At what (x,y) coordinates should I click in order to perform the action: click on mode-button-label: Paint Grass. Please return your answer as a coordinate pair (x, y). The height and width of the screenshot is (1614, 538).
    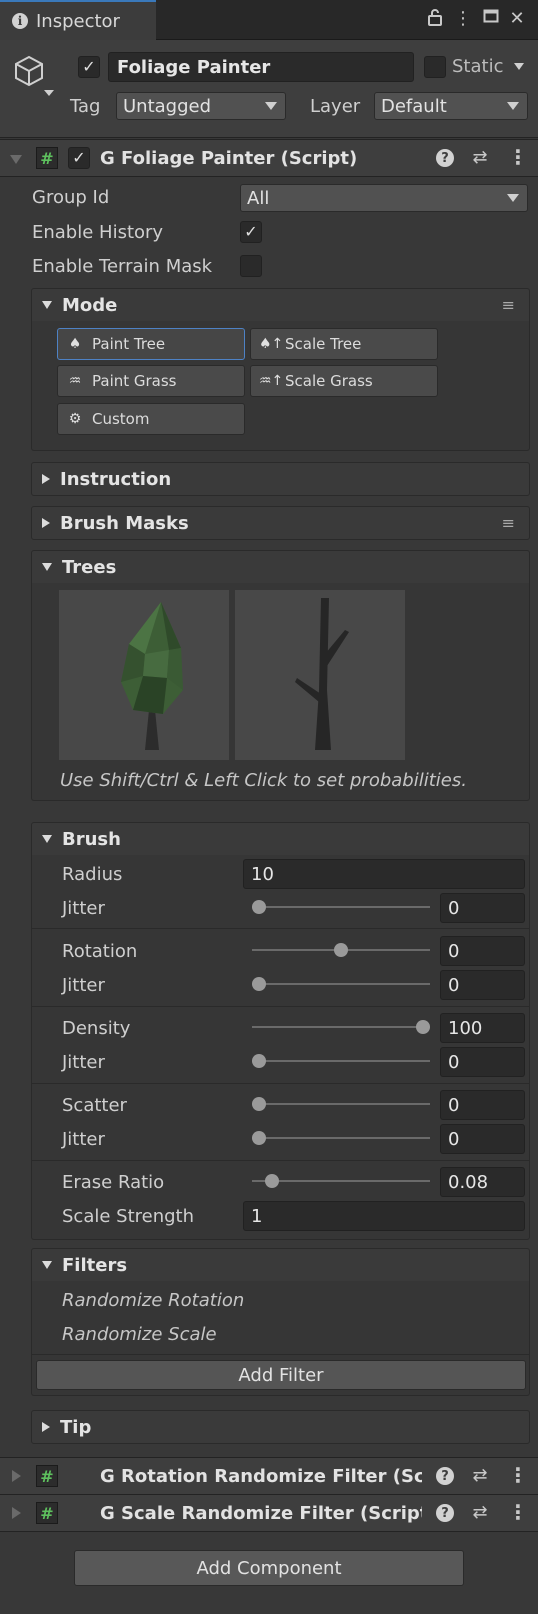
    Looking at the image, I should click on (134, 381).